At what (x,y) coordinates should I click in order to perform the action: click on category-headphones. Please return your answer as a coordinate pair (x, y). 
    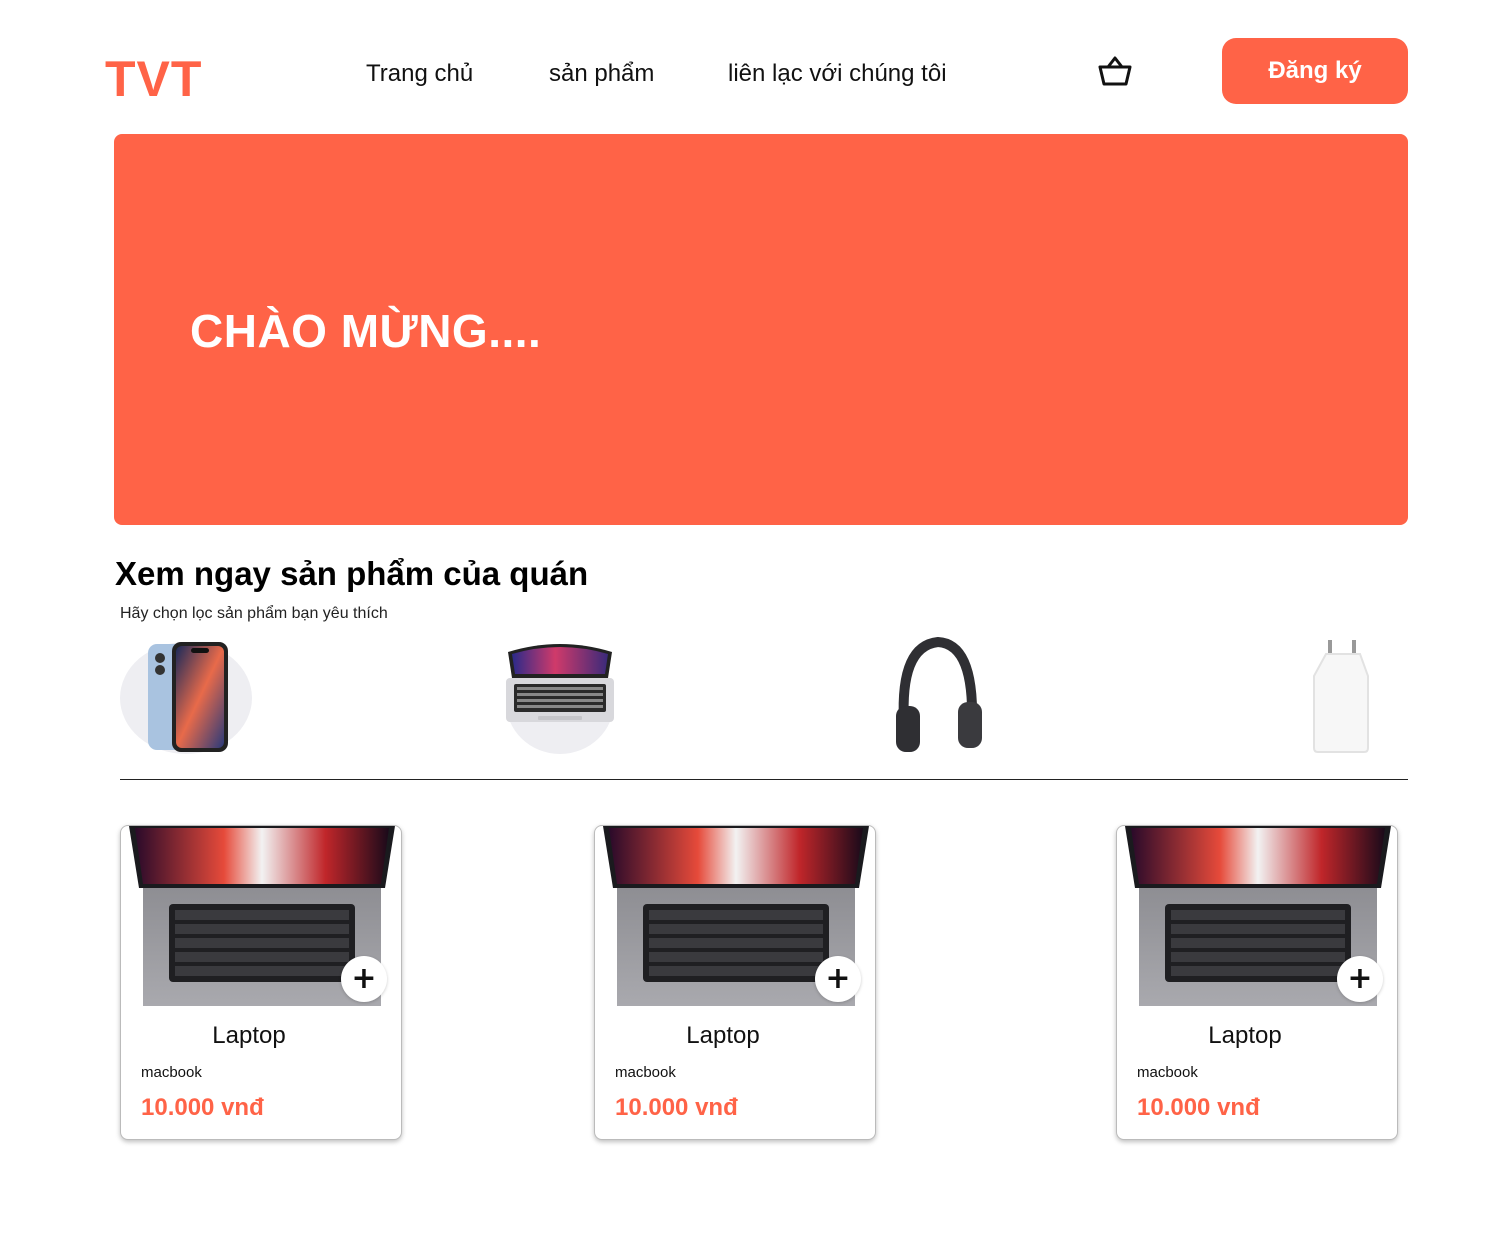
    Looking at the image, I should click on (936, 696).